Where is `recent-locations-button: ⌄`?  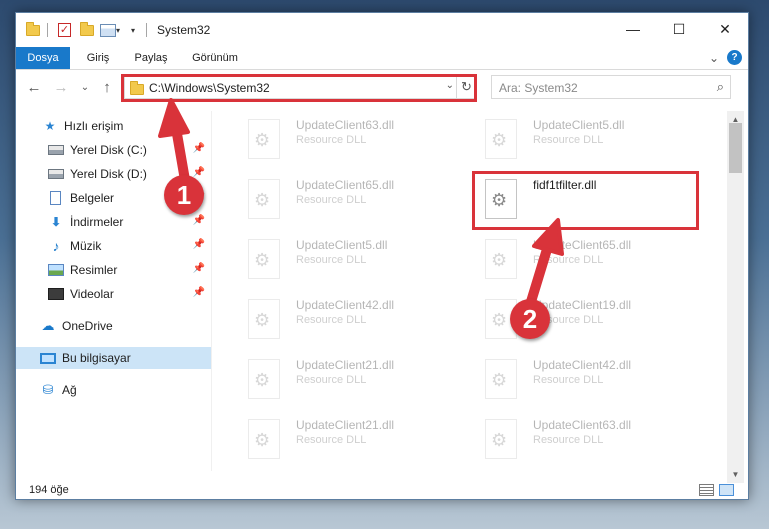 recent-locations-button: ⌄ is located at coordinates (85, 88).